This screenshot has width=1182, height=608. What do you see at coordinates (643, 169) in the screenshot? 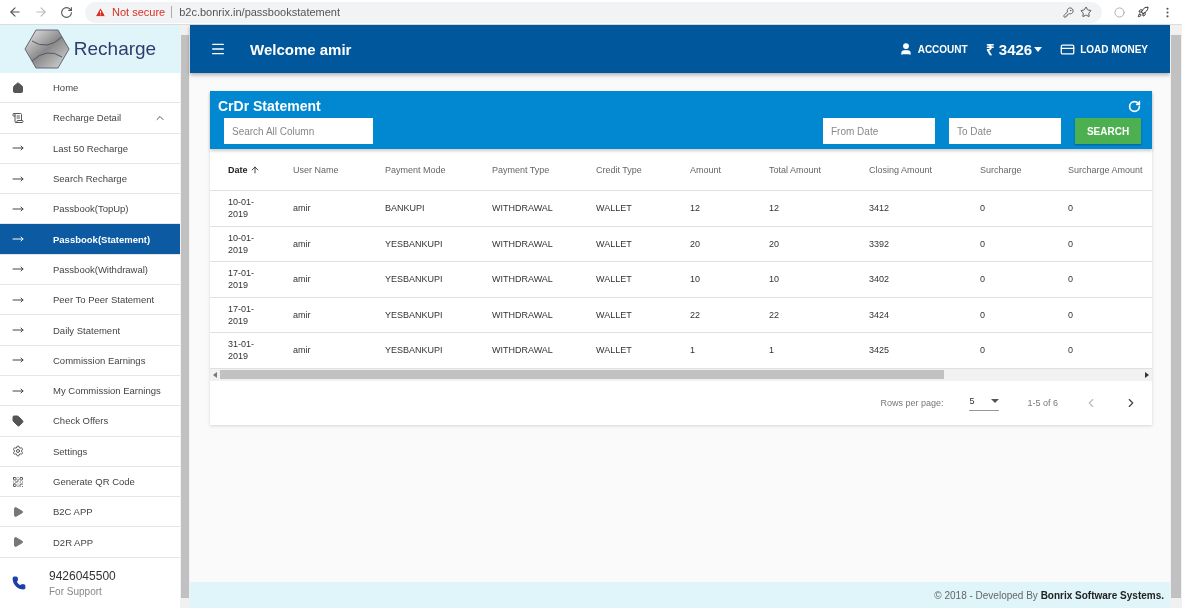
I see `column-header: Credit Type` at bounding box center [643, 169].